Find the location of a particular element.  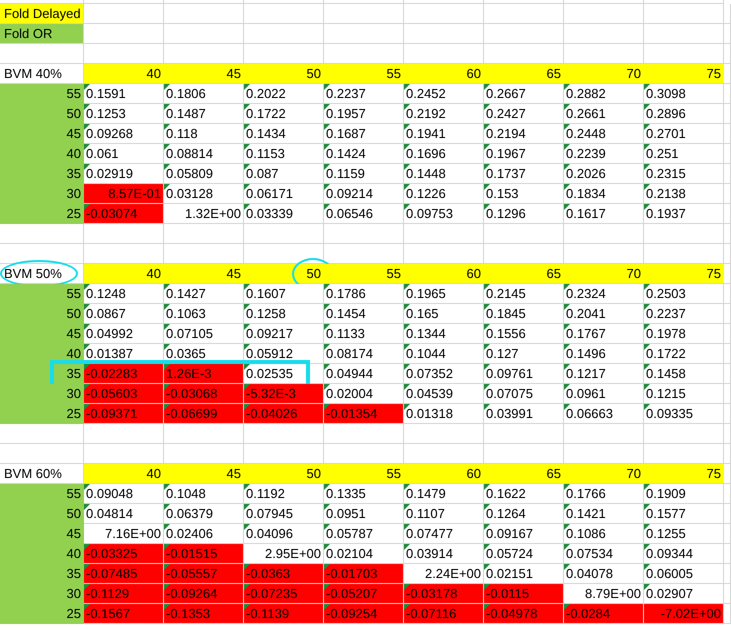

row-header: 40 is located at coordinates (41, 553).